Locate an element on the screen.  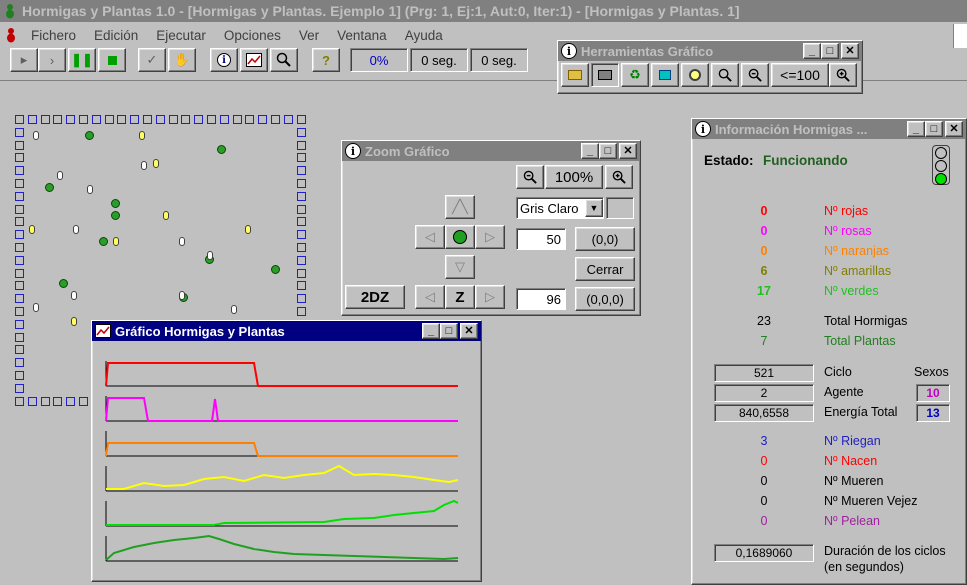
right-arrow-button: ▷ is located at coordinates (490, 237).